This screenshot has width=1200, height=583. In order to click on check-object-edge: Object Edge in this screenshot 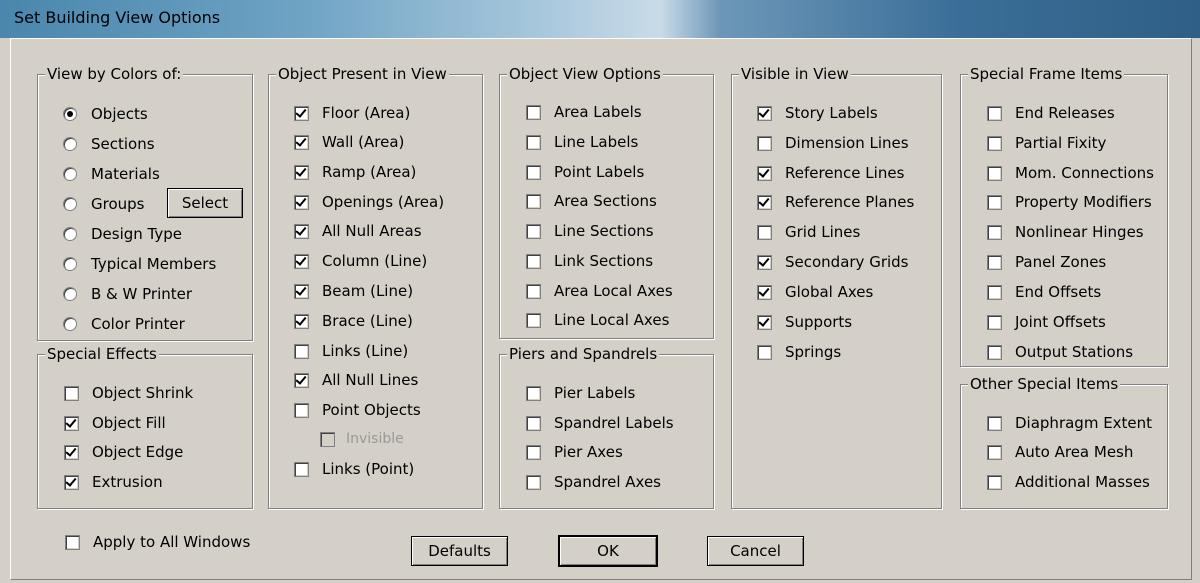, I will do `click(123, 452)`.